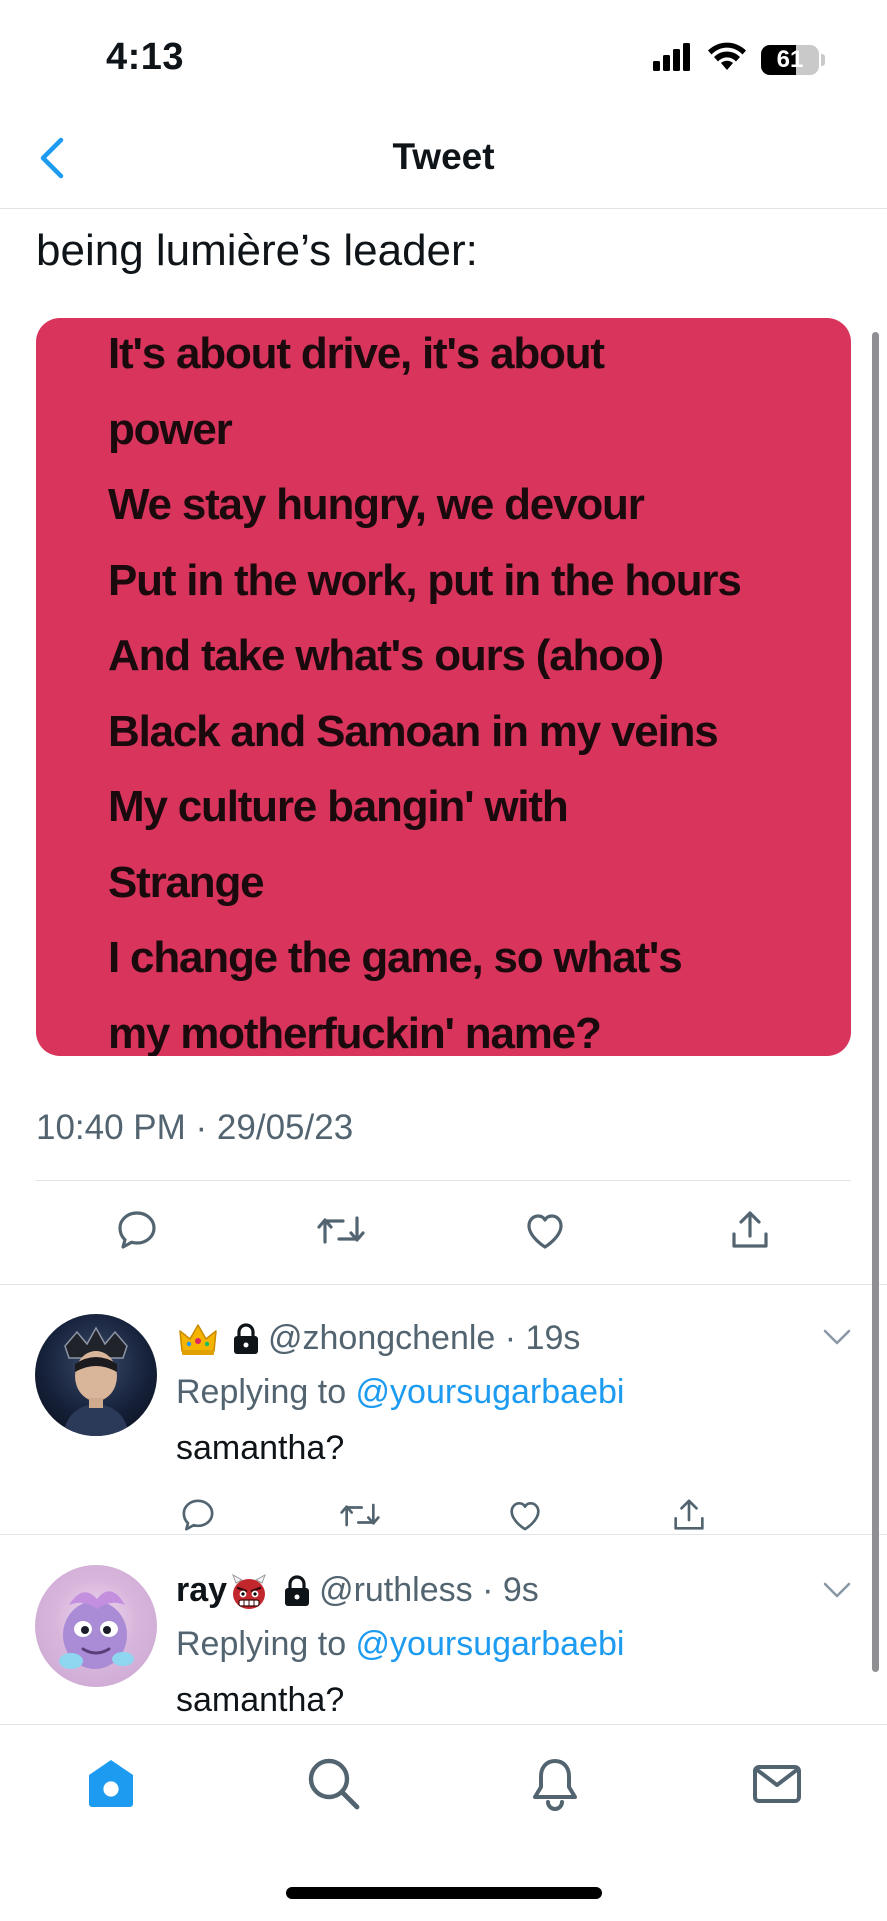  What do you see at coordinates (376, 504) in the screenshot?
I see `lyric-line: We stay hungry, we devour` at bounding box center [376, 504].